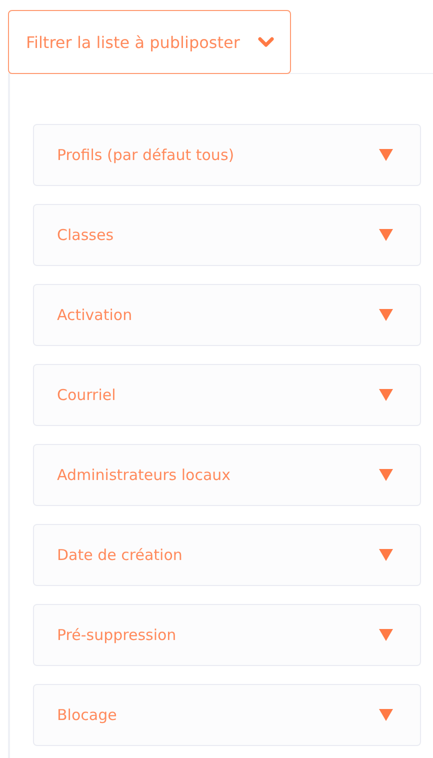 The image size is (433, 758). I want to click on chevron-icon, so click(266, 42).